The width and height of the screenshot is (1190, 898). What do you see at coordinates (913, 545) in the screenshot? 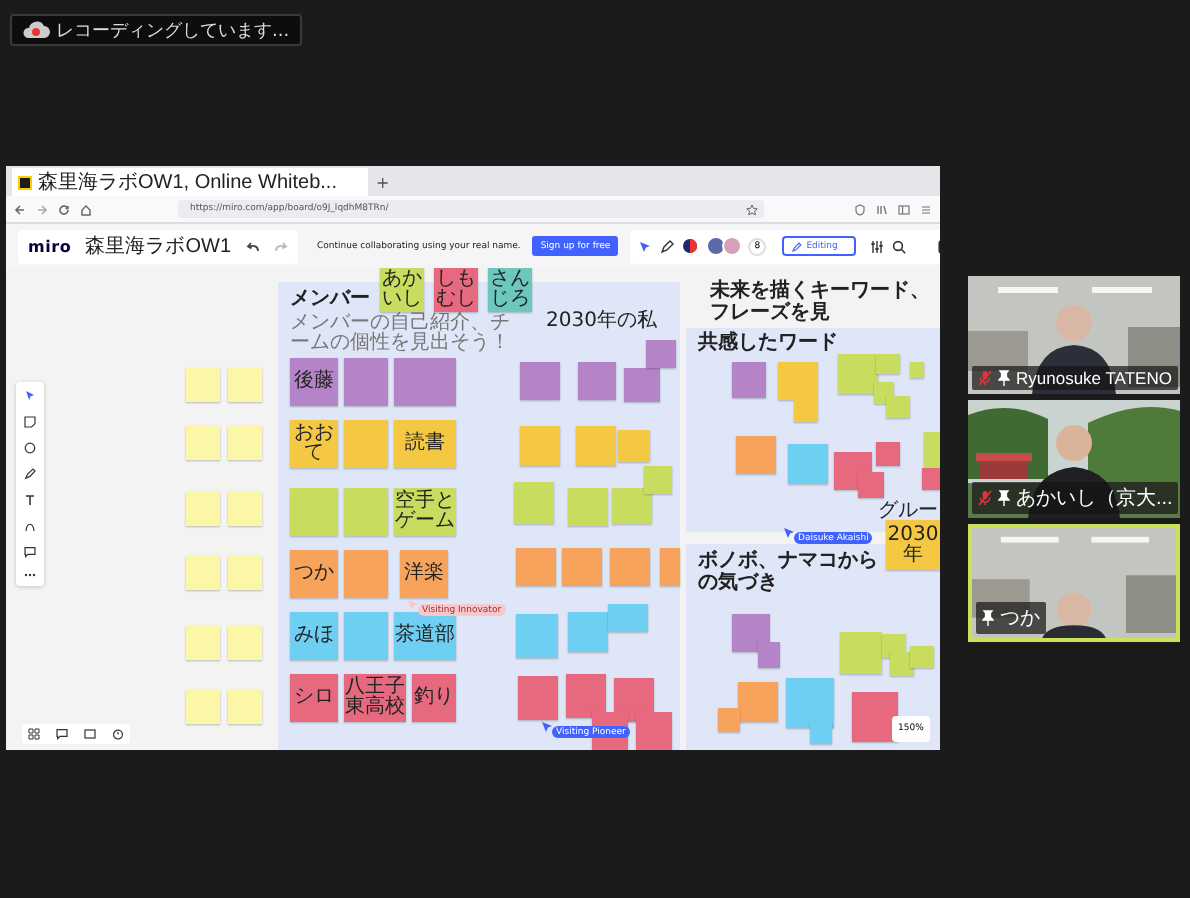
I see `sticky-note: 2030年` at bounding box center [913, 545].